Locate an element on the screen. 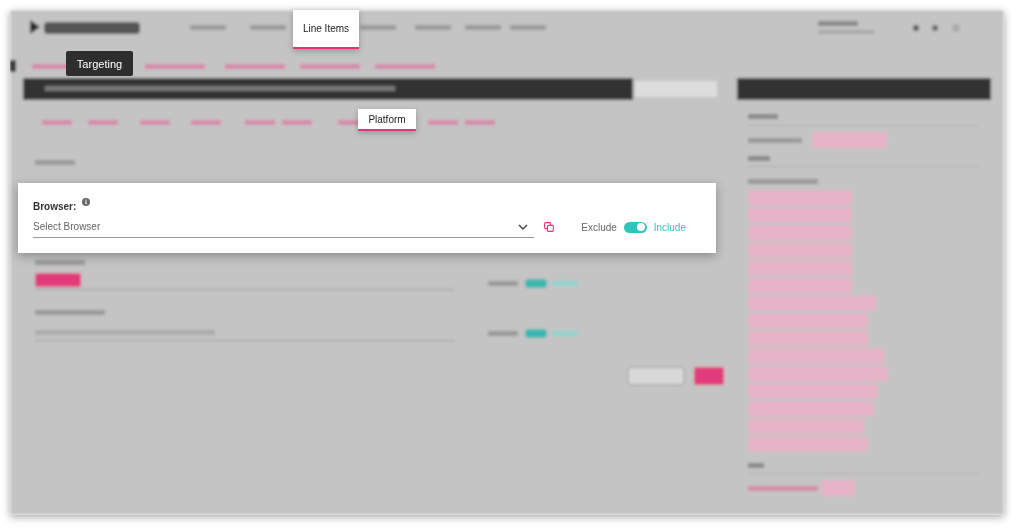  tab: Platform is located at coordinates (387, 120).